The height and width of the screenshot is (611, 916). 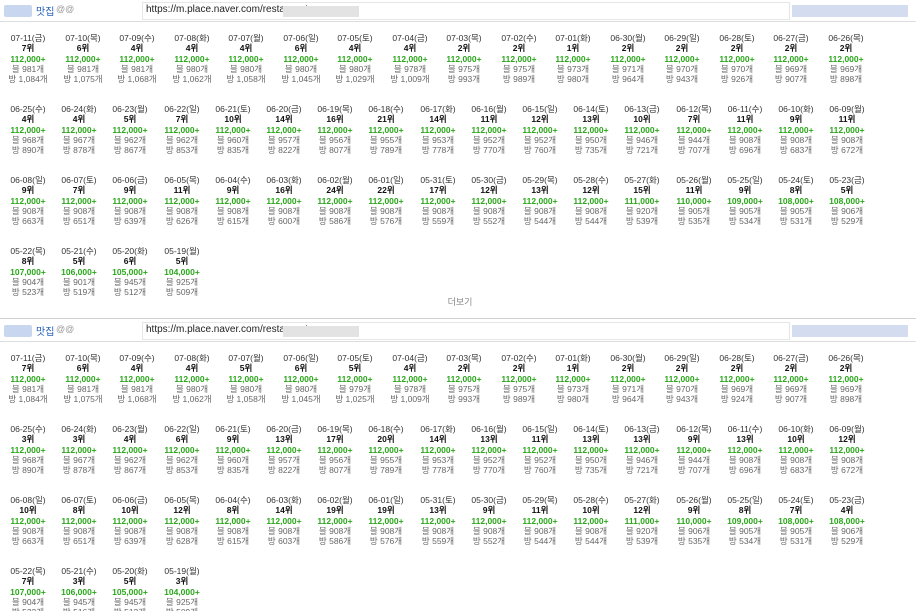 I want to click on day-rank: 4위, so click(x=192, y=368).